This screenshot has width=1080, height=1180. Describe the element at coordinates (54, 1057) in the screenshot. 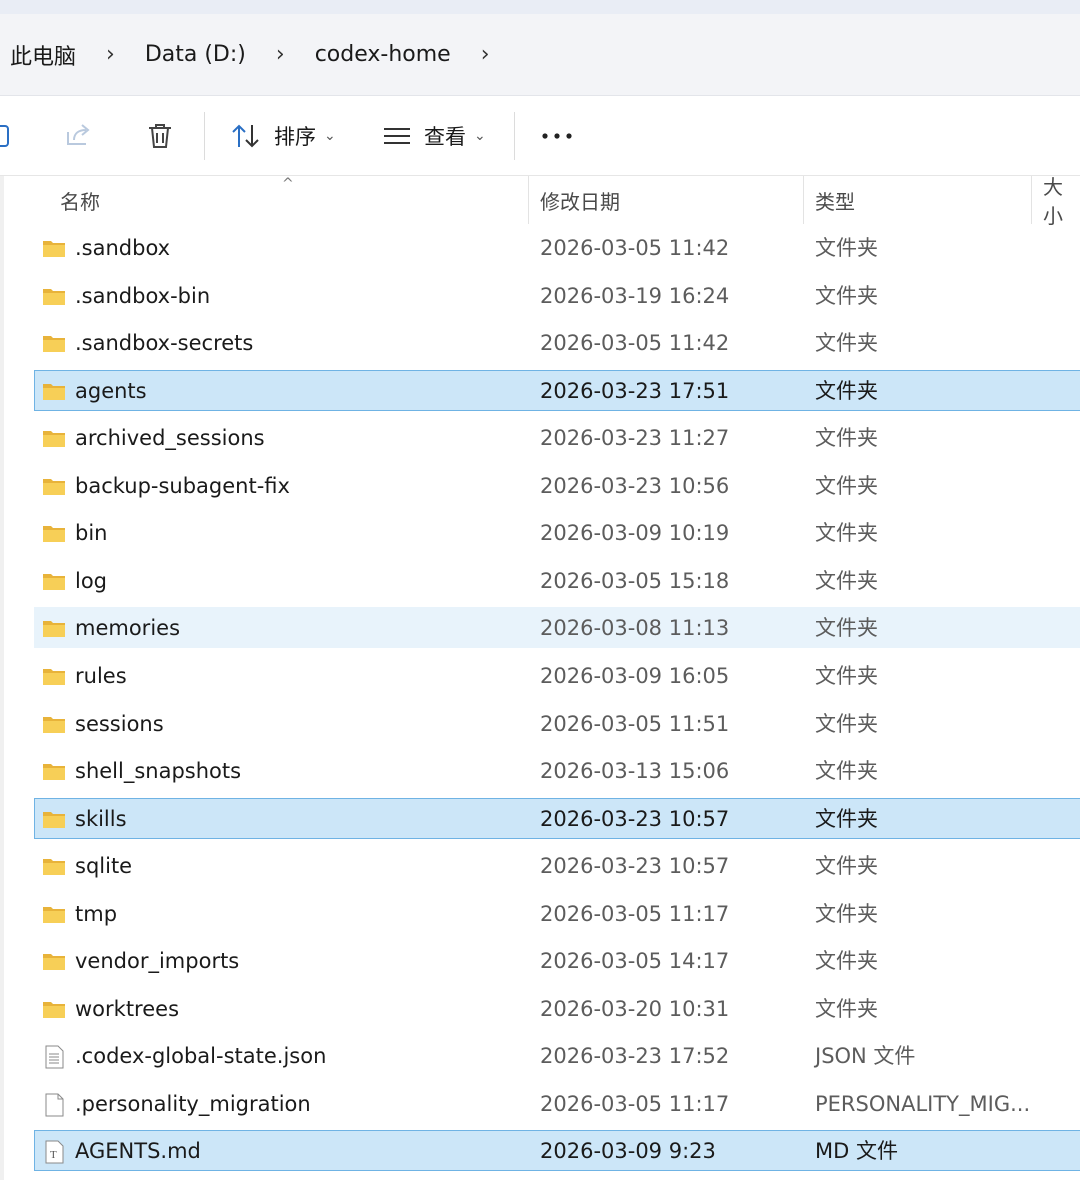

I see `json-file-icon` at that location.